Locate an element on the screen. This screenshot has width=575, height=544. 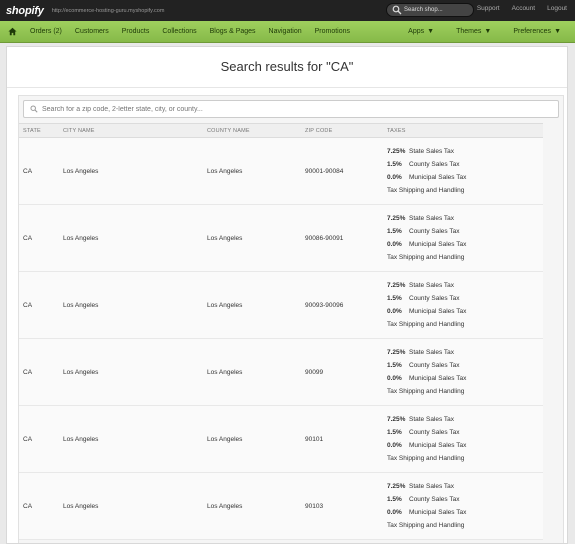
nav-orders: Orders (2) is located at coordinates (46, 31).